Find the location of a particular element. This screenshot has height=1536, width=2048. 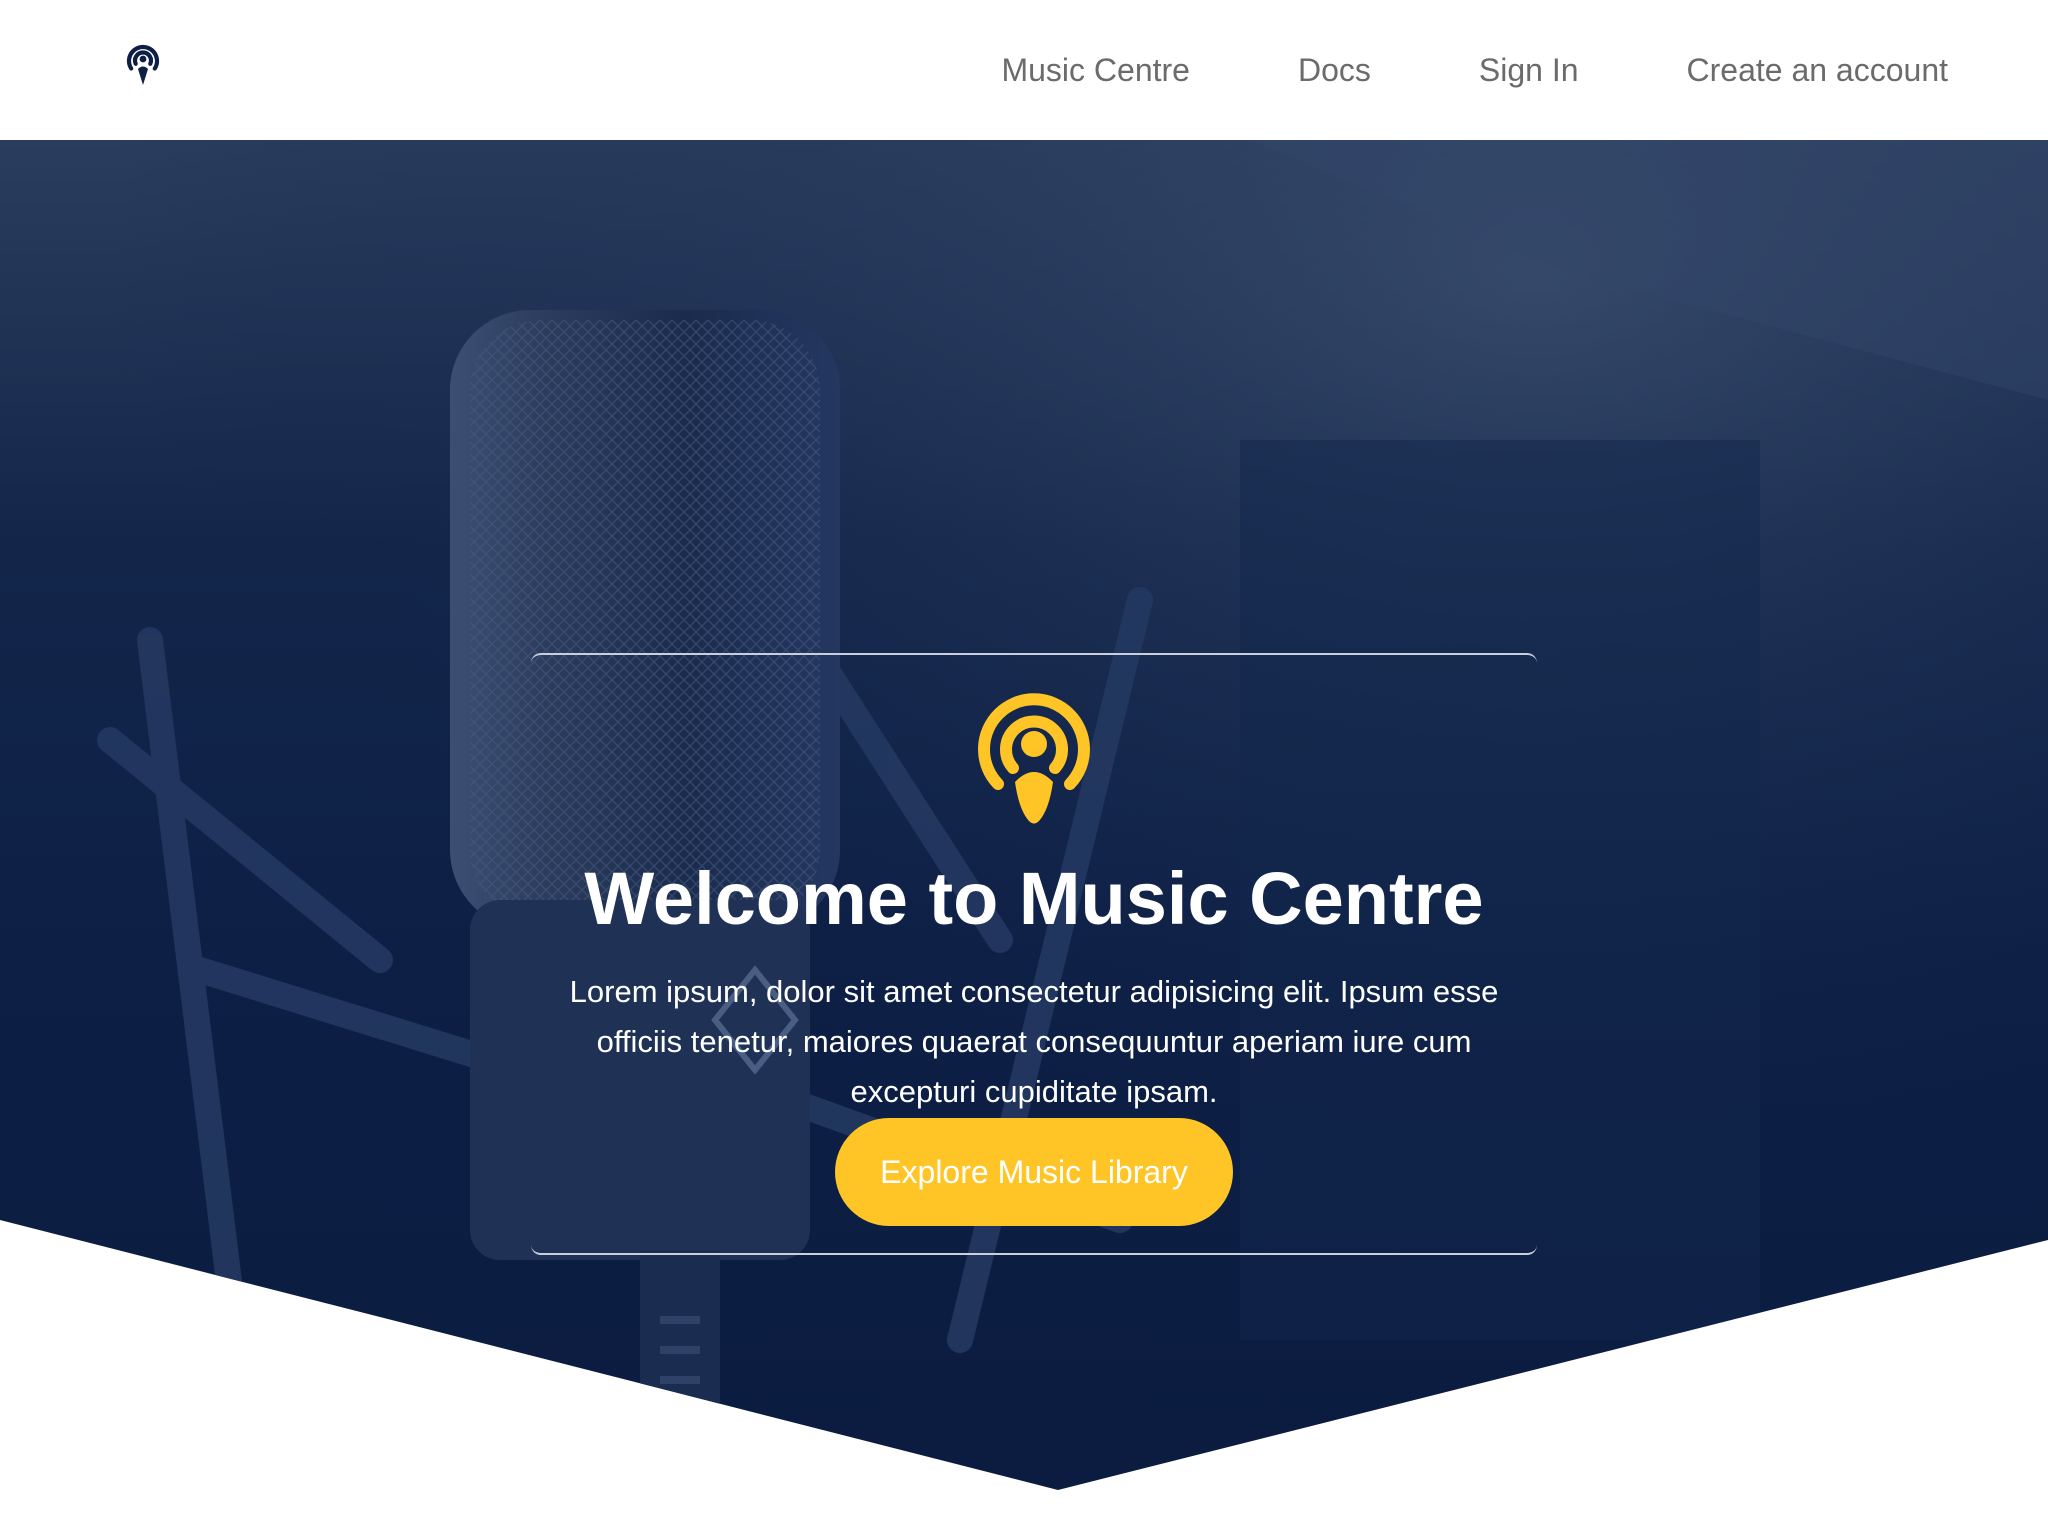

nav-link-sign-in: Sign In is located at coordinates (1529, 70).